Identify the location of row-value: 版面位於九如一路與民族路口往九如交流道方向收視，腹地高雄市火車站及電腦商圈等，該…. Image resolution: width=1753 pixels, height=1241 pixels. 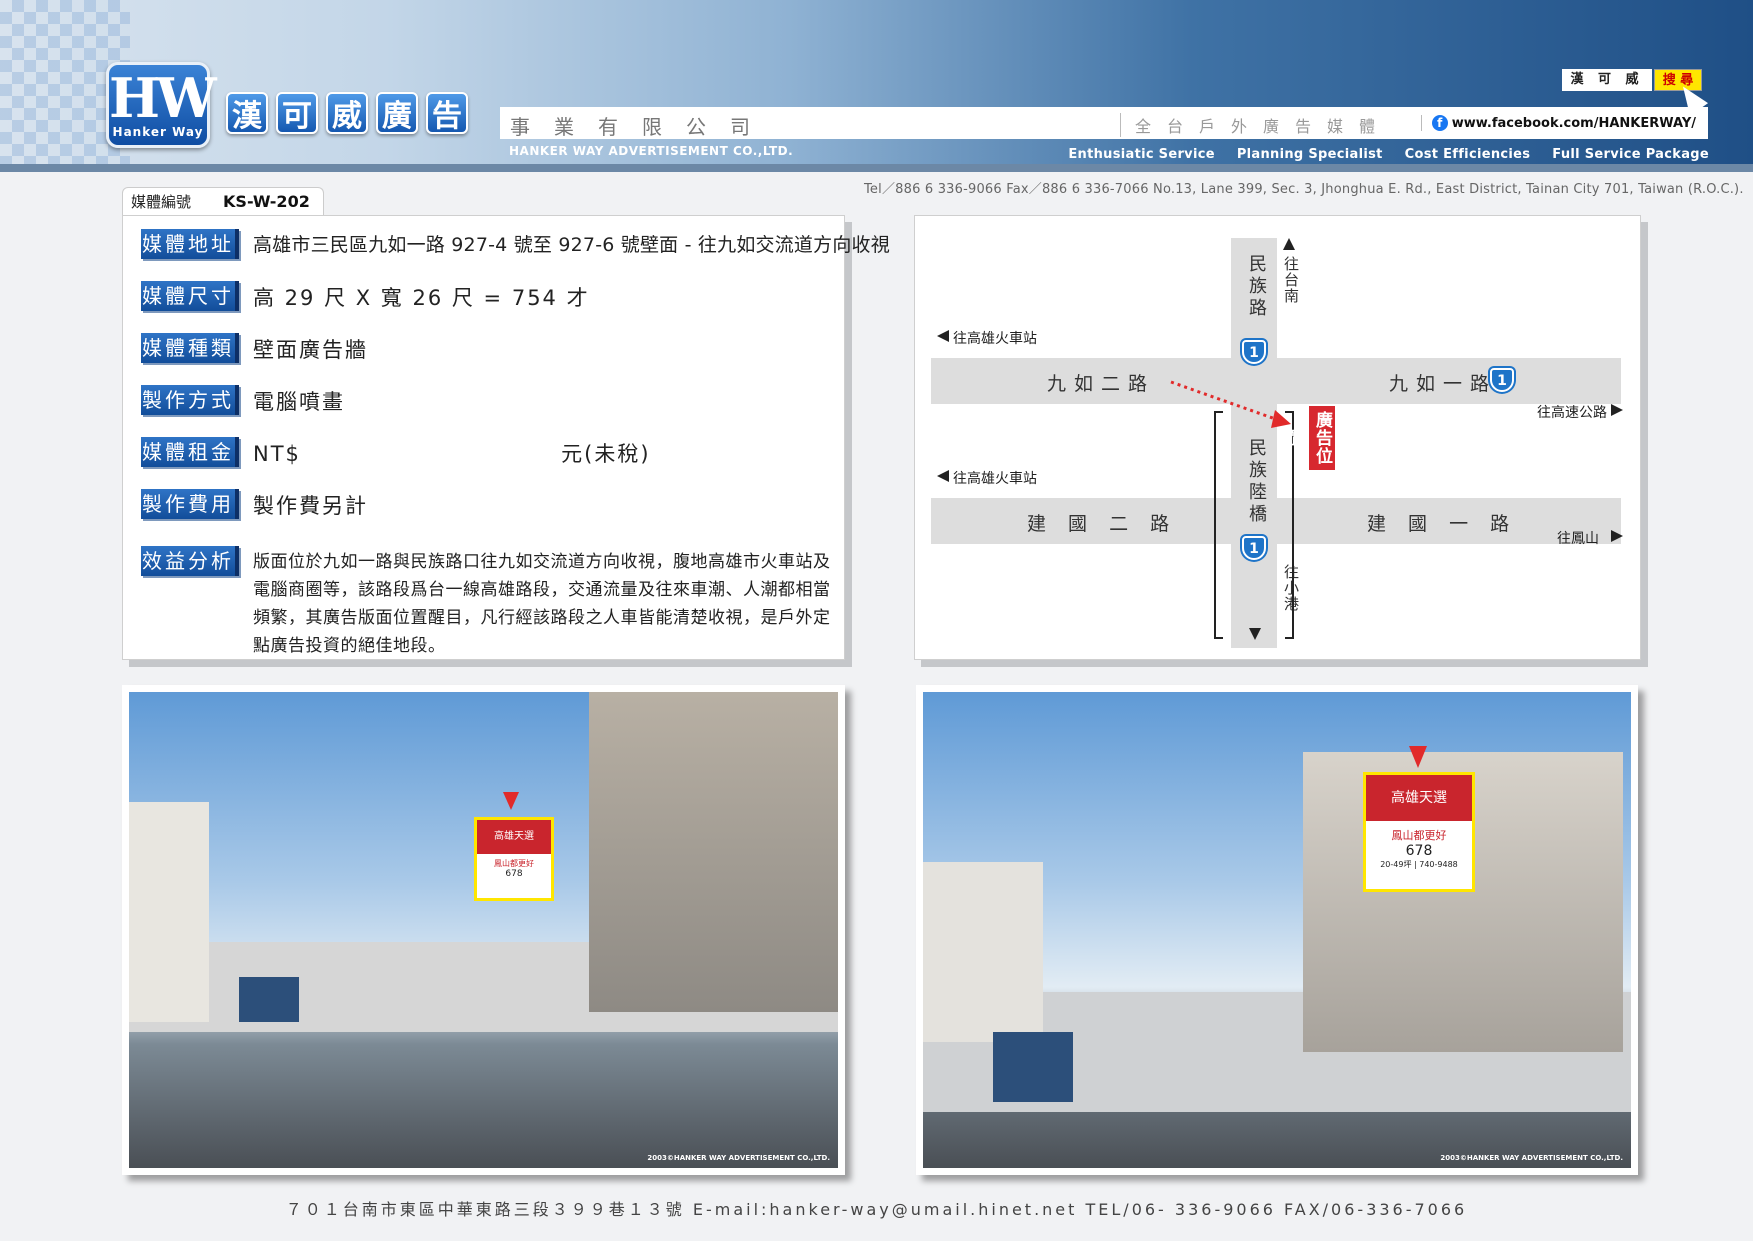
(542, 604).